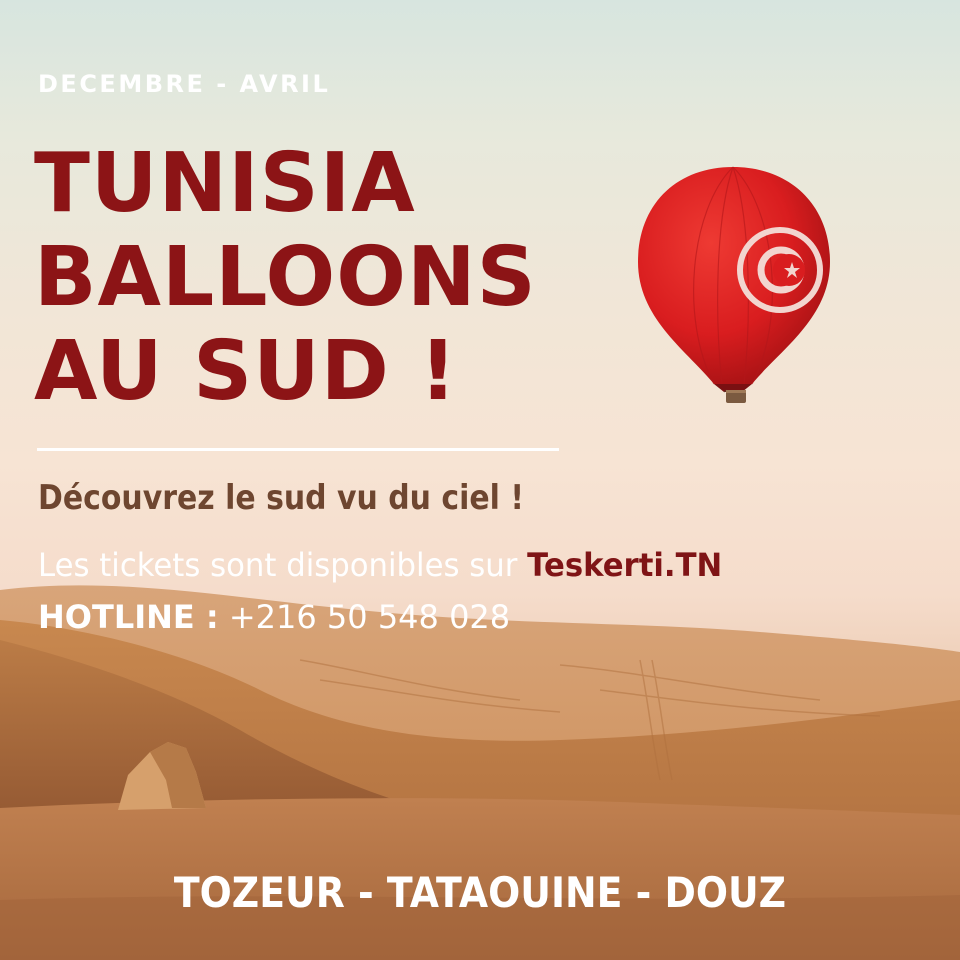 The height and width of the screenshot is (960, 960). I want to click on hotline-label: HOTLINE :, so click(128, 617).